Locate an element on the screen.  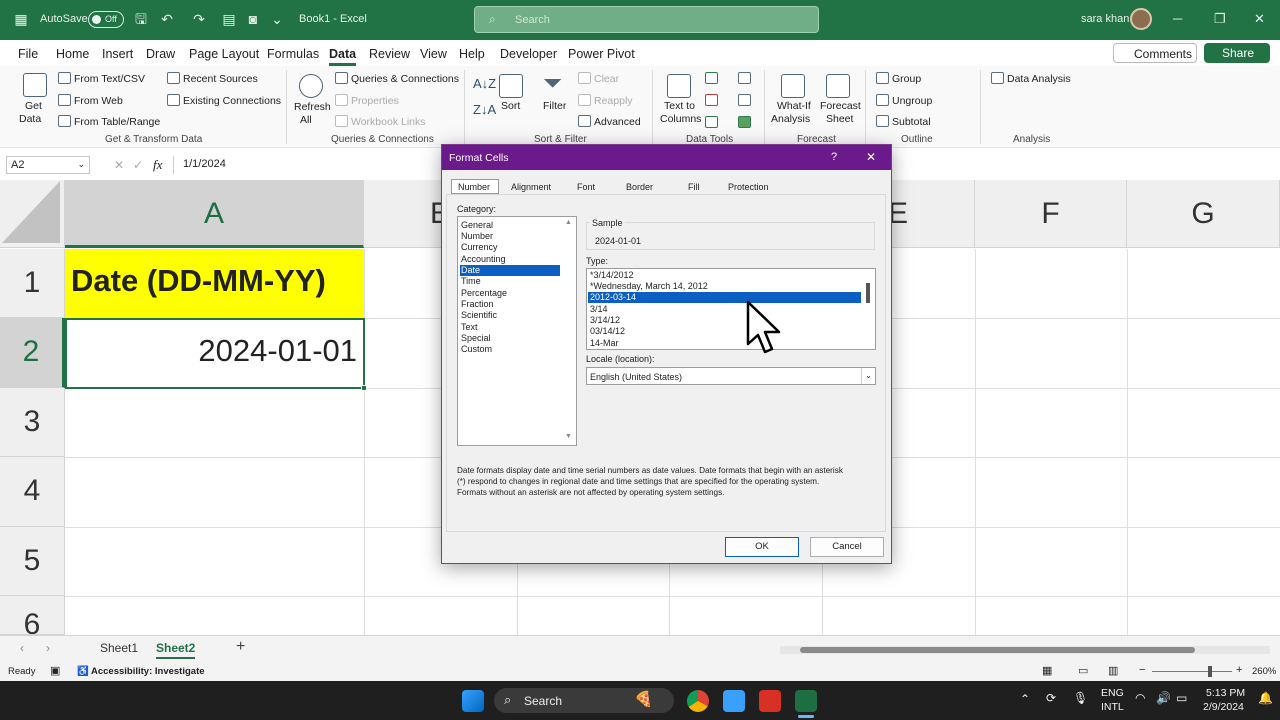
chrome-icon is located at coordinates (698, 701).